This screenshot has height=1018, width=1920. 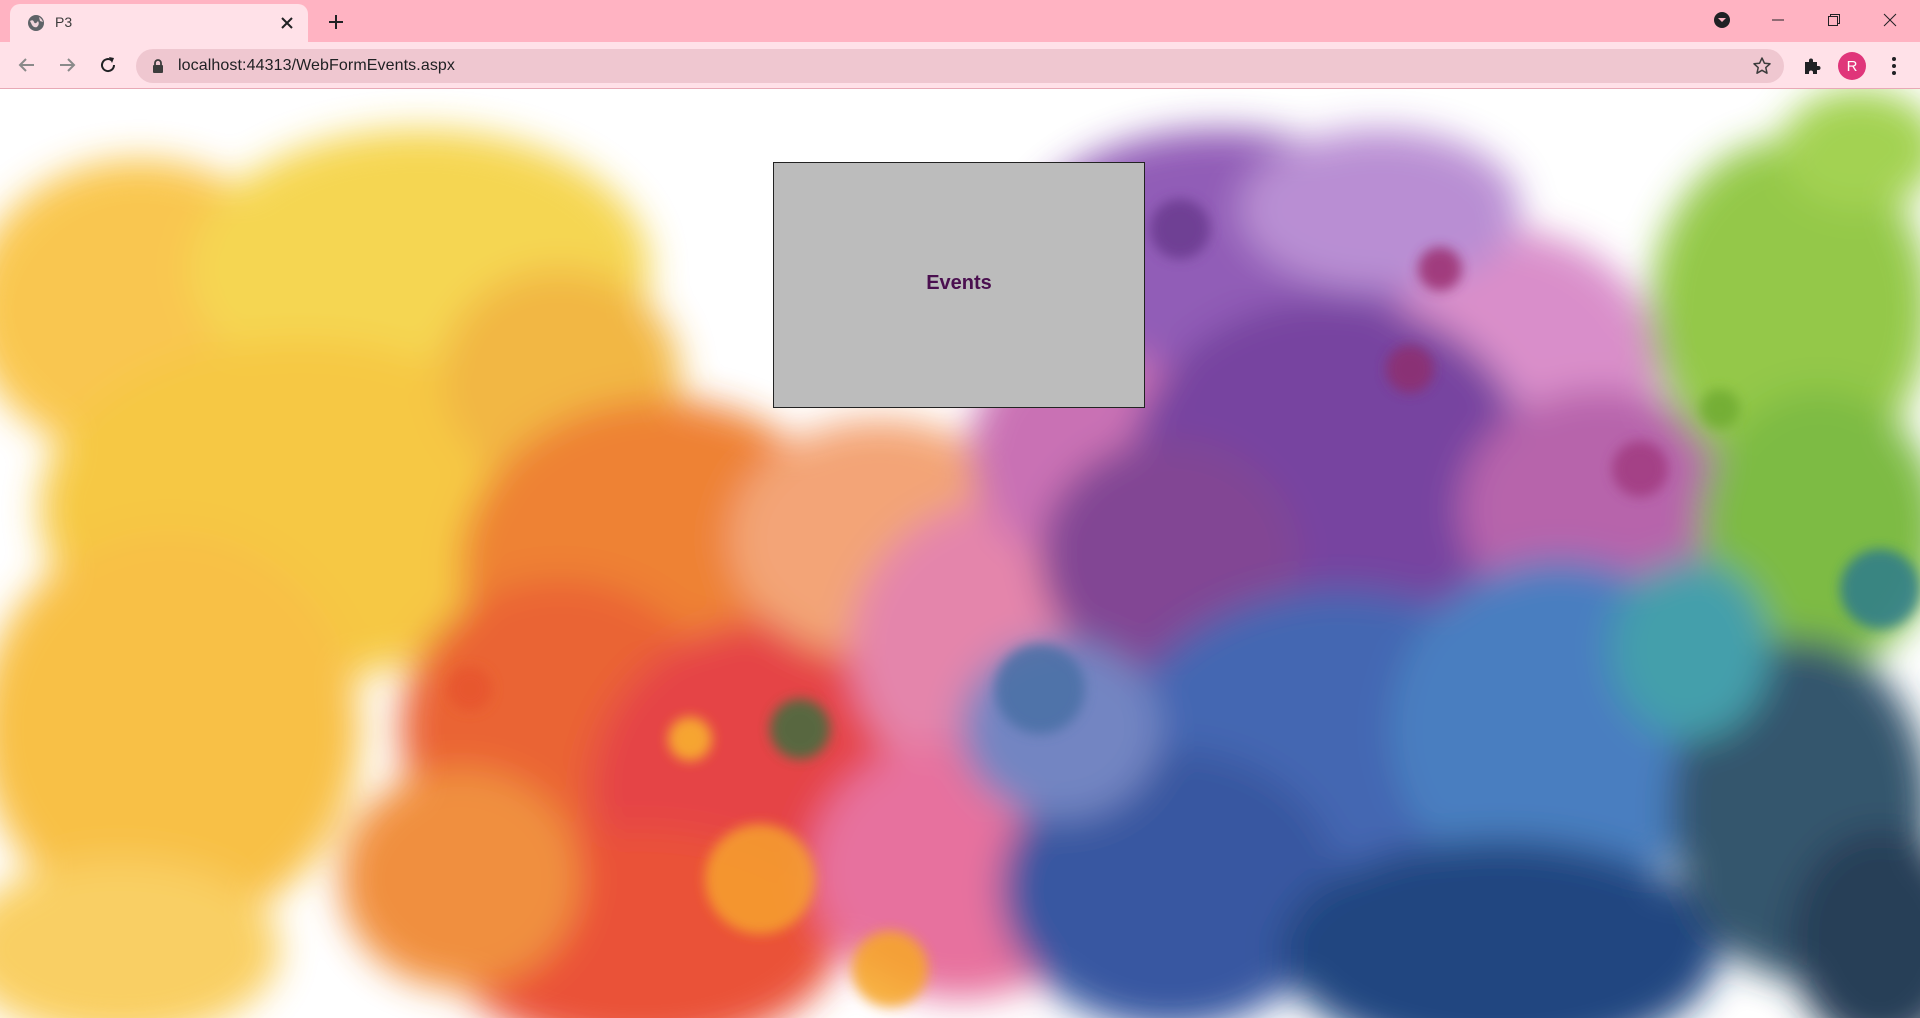 I want to click on back-icon, so click(x=27, y=65).